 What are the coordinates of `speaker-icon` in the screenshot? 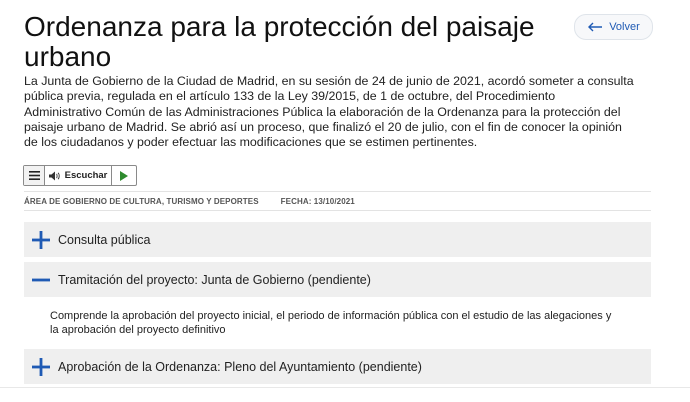 It's located at (54, 175).